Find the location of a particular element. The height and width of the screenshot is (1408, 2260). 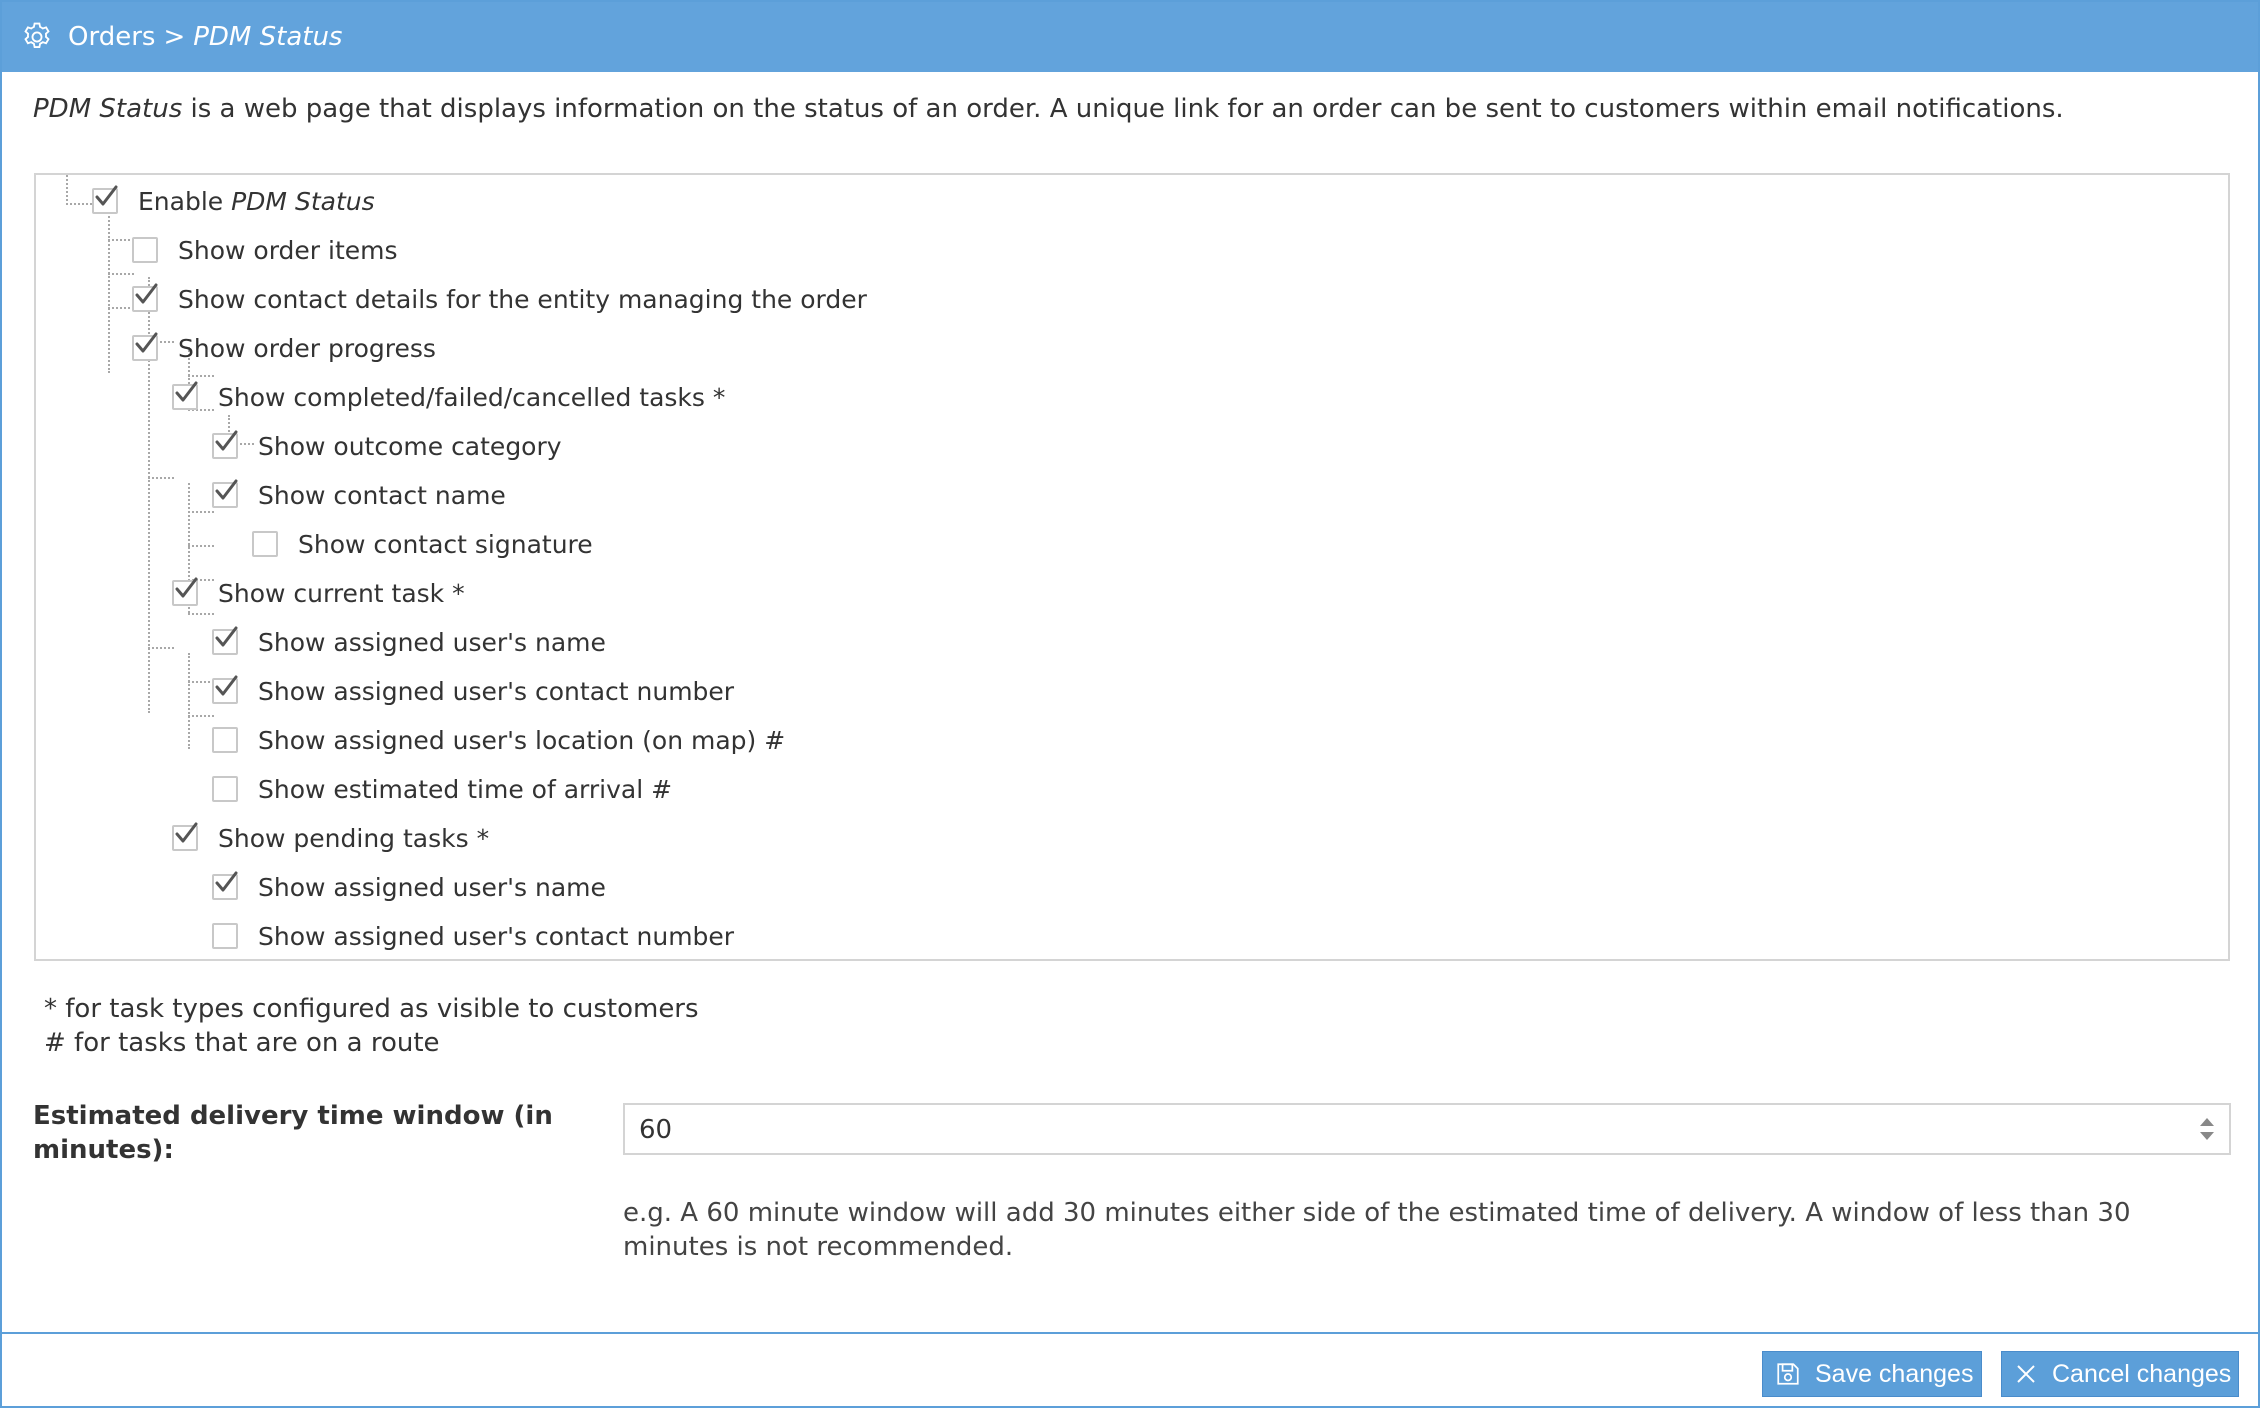

tree-item-completed-tasks: Show completed/failed/cancelled tasks * is located at coordinates (448, 397).